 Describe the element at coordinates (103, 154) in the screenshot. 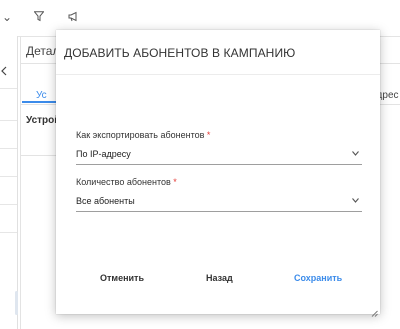

I see `export-method-value: По IP-адресу` at that location.